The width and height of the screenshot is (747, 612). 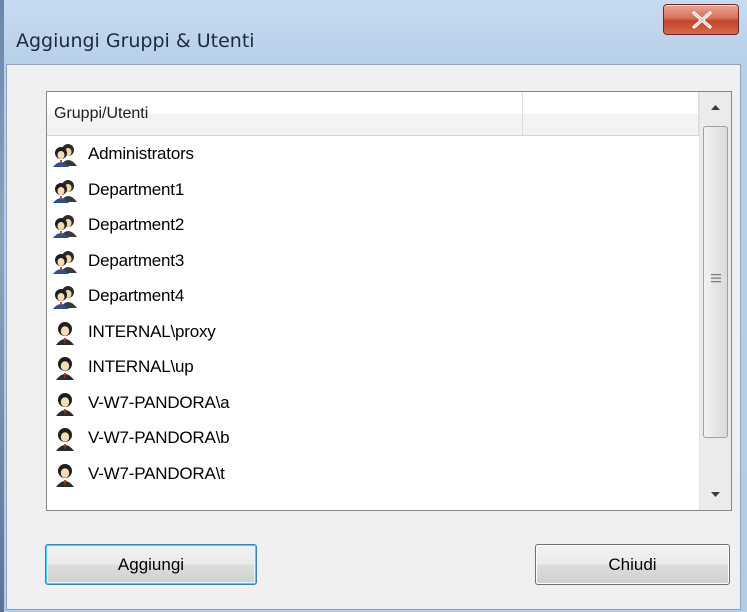 I want to click on close-icon, so click(x=702, y=20).